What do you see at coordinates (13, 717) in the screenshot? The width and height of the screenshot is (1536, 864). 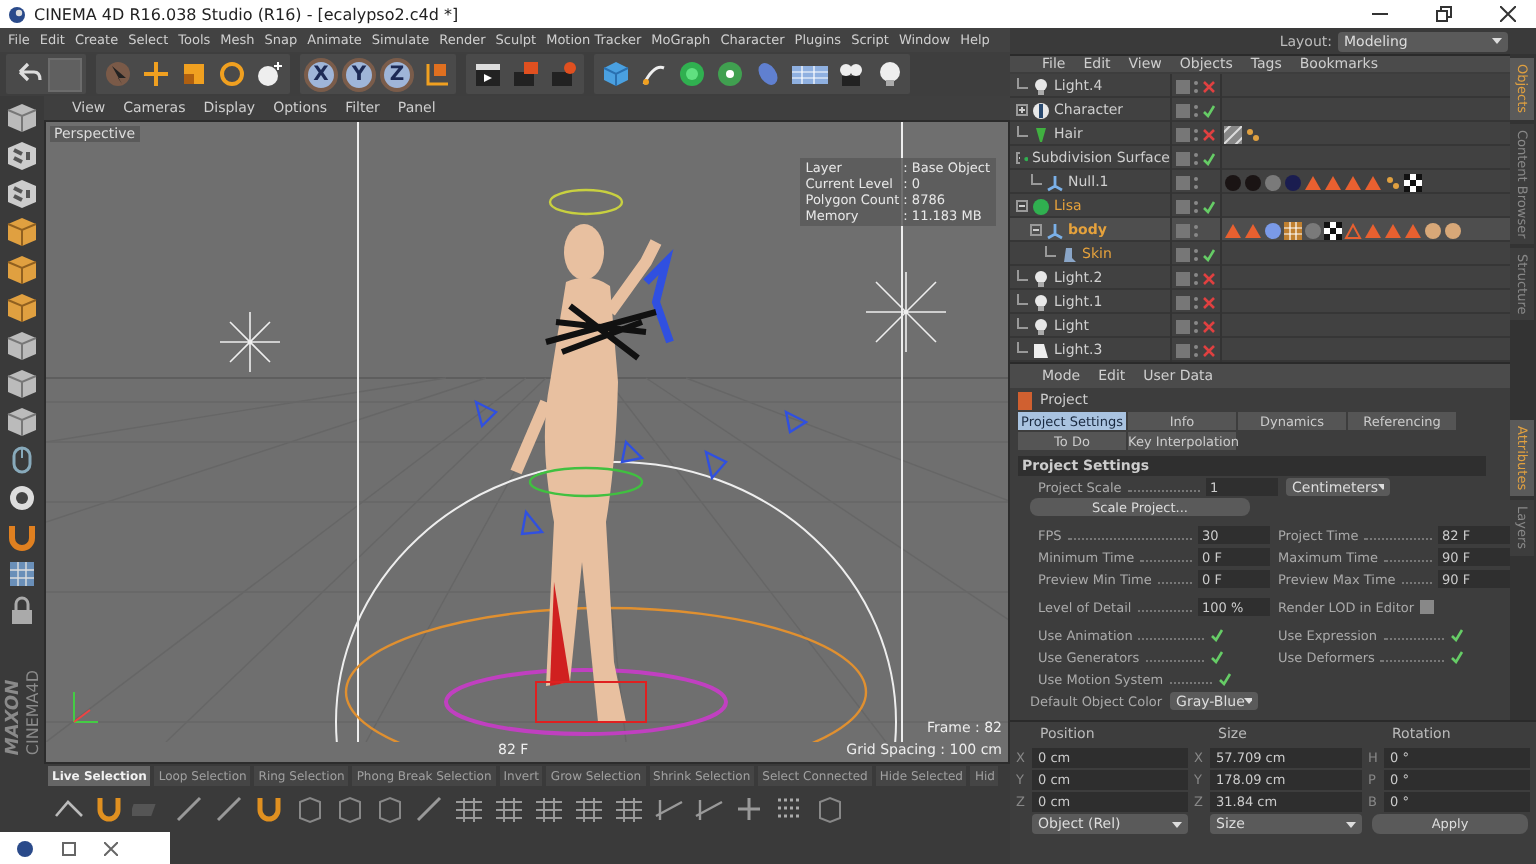 I see `brand-logo-text: MAXON` at bounding box center [13, 717].